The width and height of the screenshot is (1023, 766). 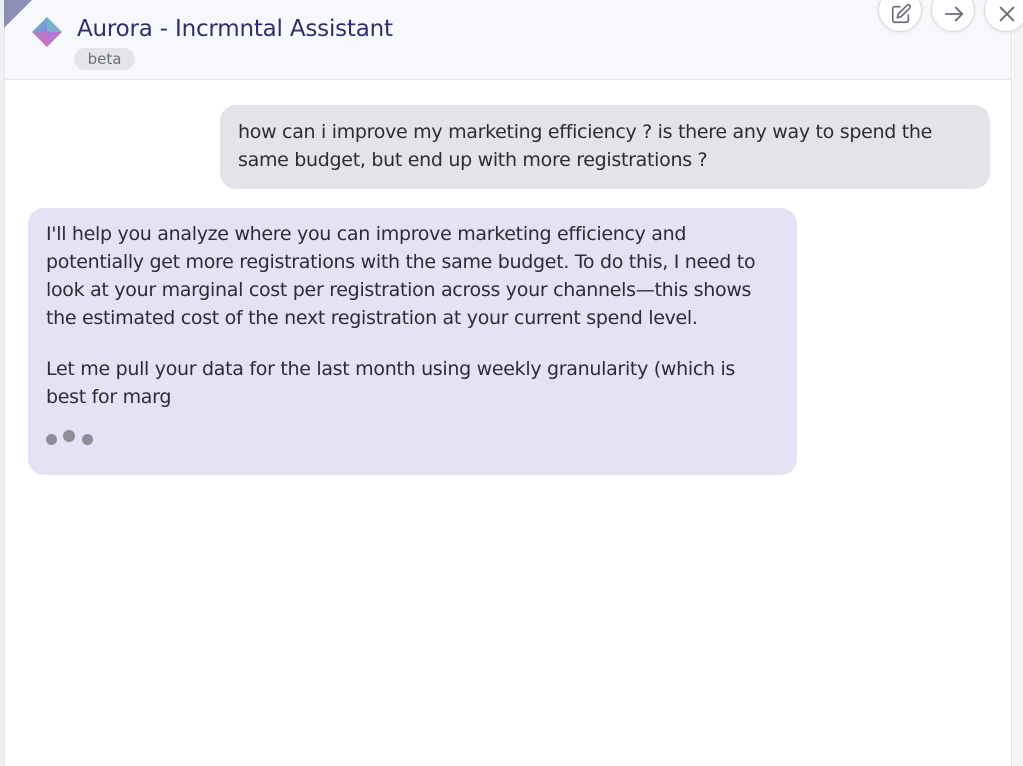 I want to click on background-strip-right, so click(x=1018, y=383).